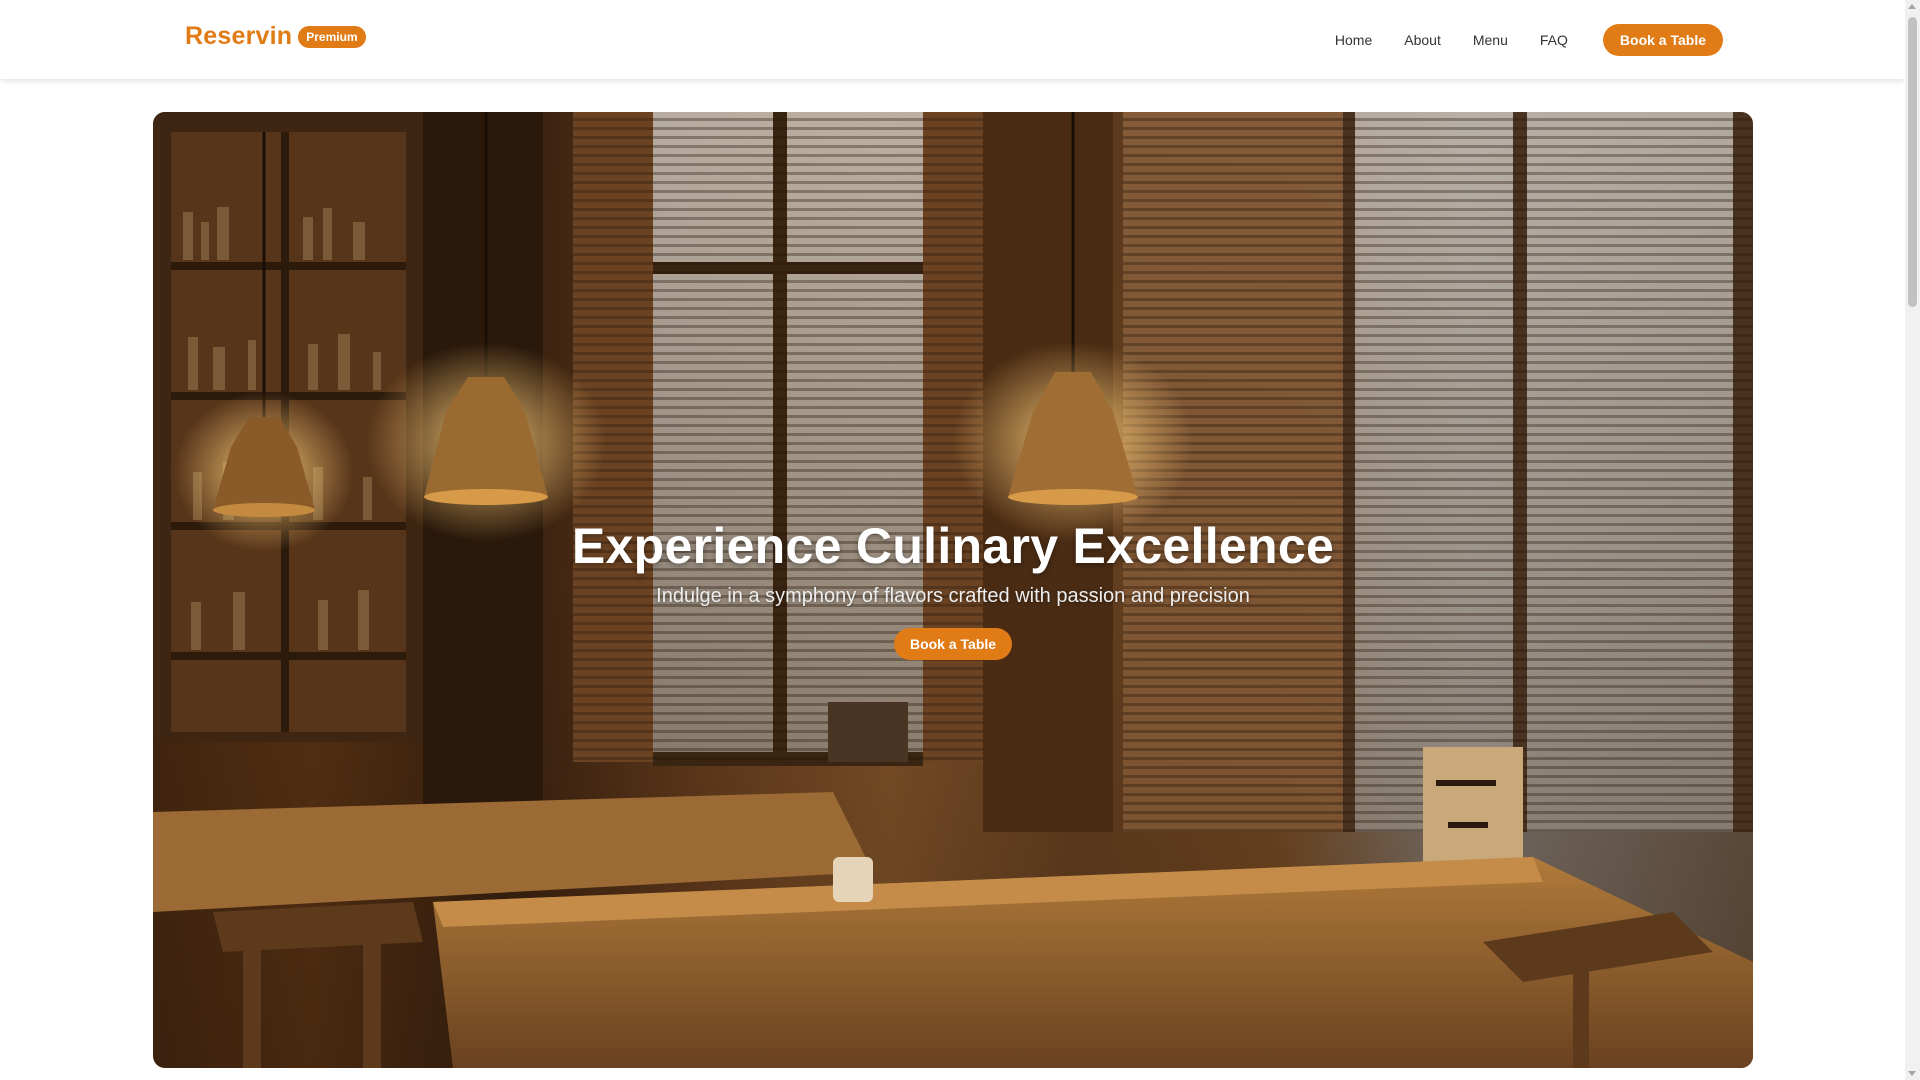 The image size is (1920, 1080). Describe the element at coordinates (1912, 540) in the screenshot. I see `page-scrollbar` at that location.